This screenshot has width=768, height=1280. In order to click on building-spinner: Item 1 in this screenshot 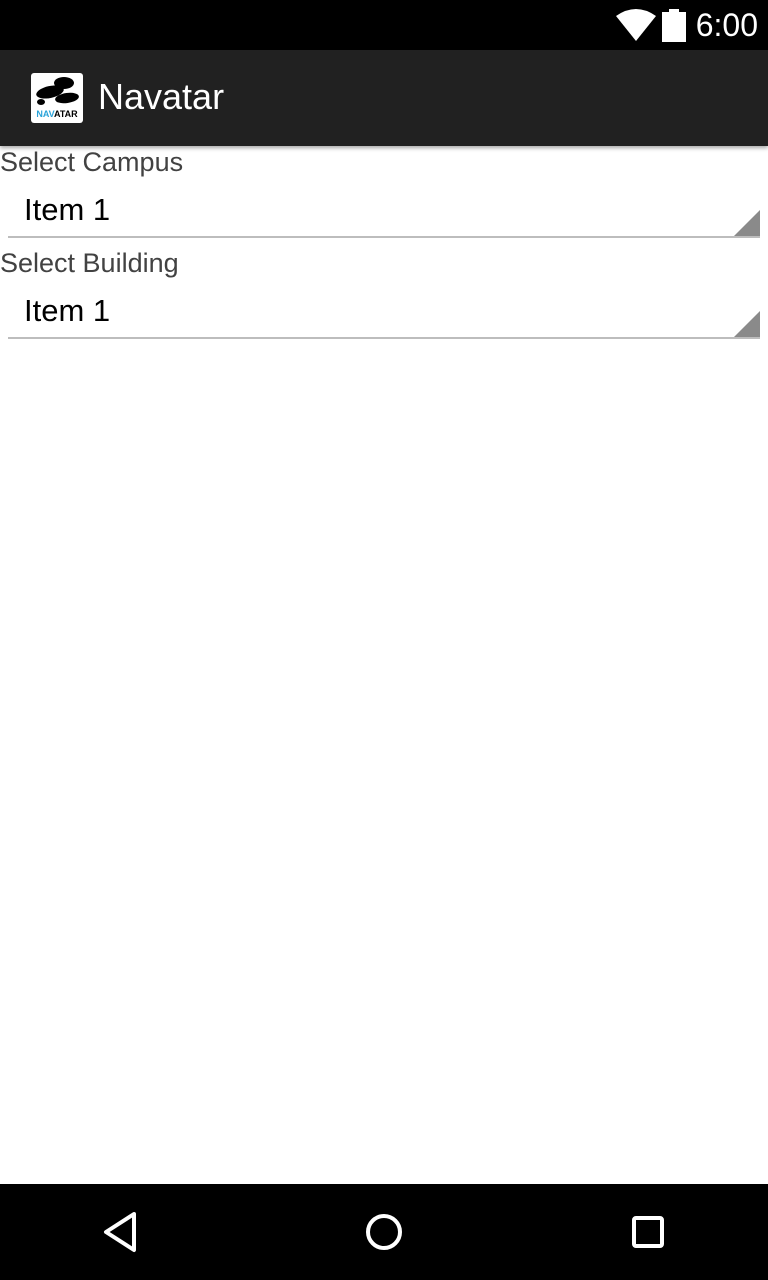, I will do `click(384, 310)`.